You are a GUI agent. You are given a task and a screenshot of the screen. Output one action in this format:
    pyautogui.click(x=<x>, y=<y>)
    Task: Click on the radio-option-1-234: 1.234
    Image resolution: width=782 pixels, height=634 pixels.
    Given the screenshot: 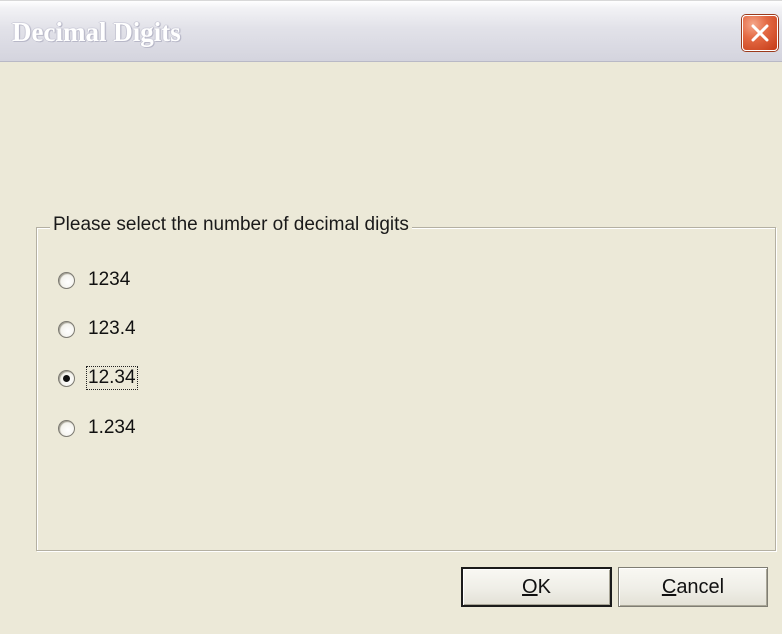 What is the action you would take?
    pyautogui.click(x=97, y=428)
    